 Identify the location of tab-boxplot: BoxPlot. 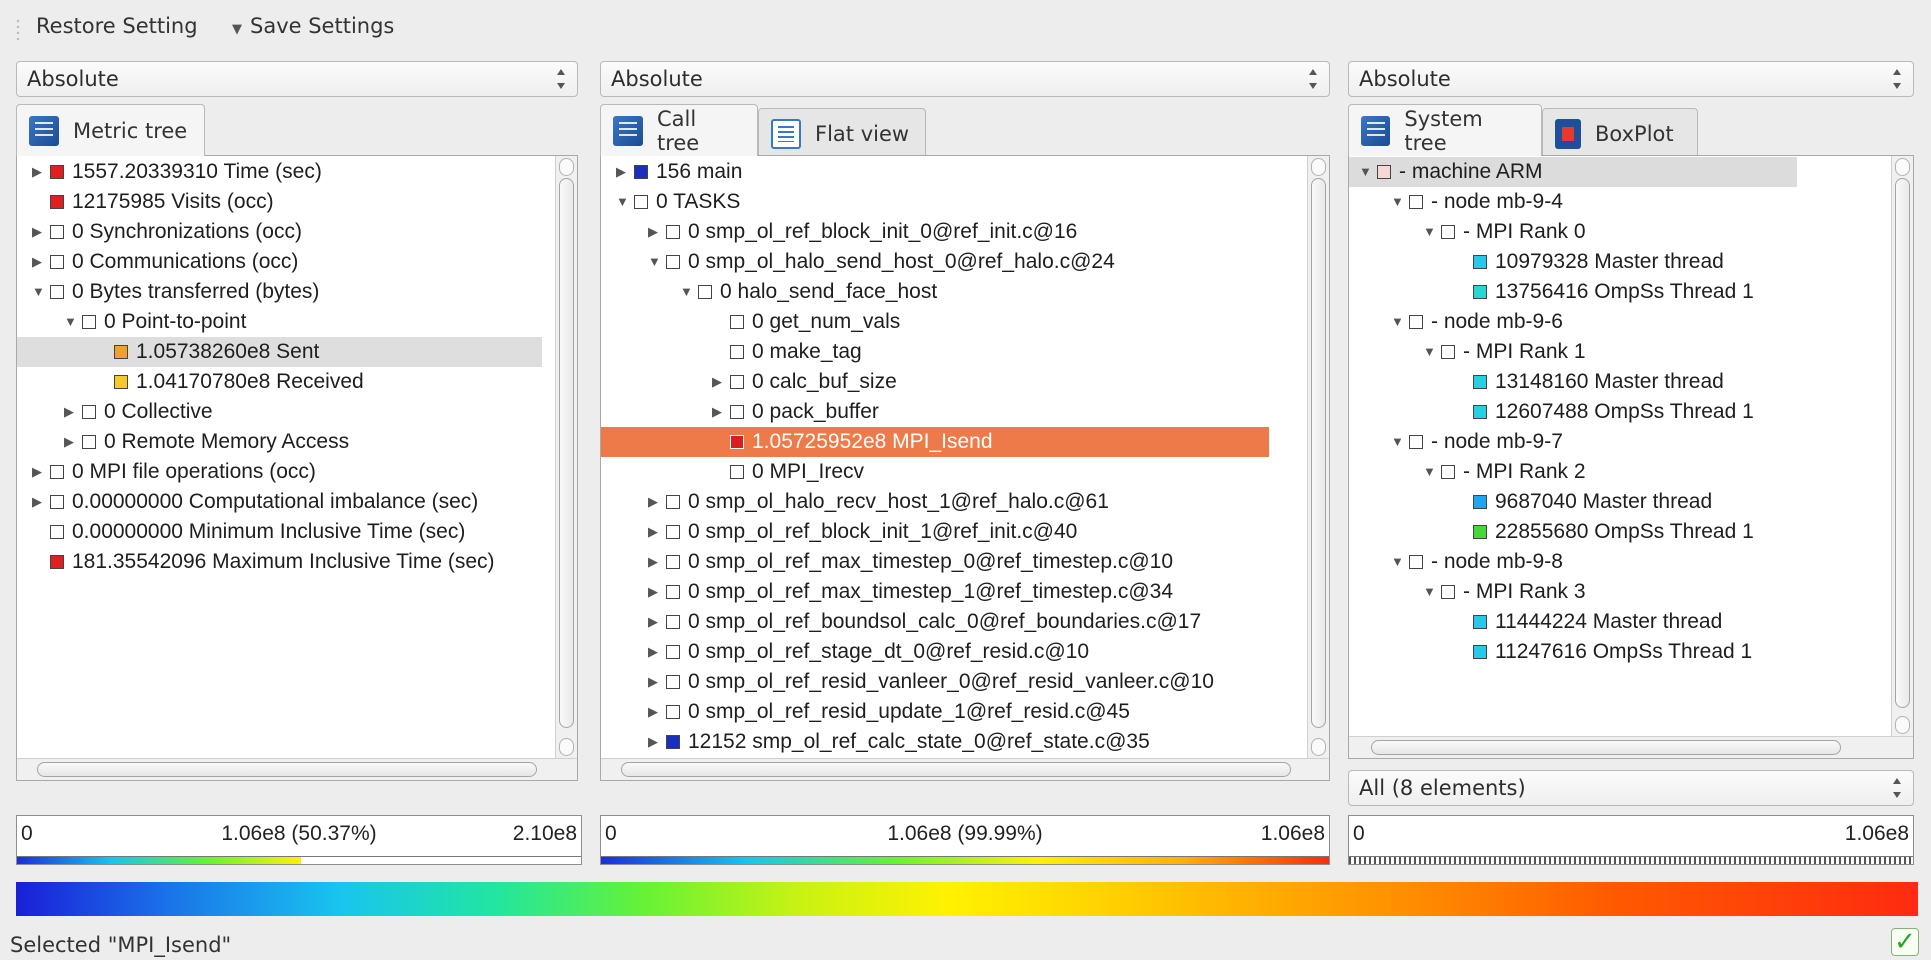
(1620, 133).